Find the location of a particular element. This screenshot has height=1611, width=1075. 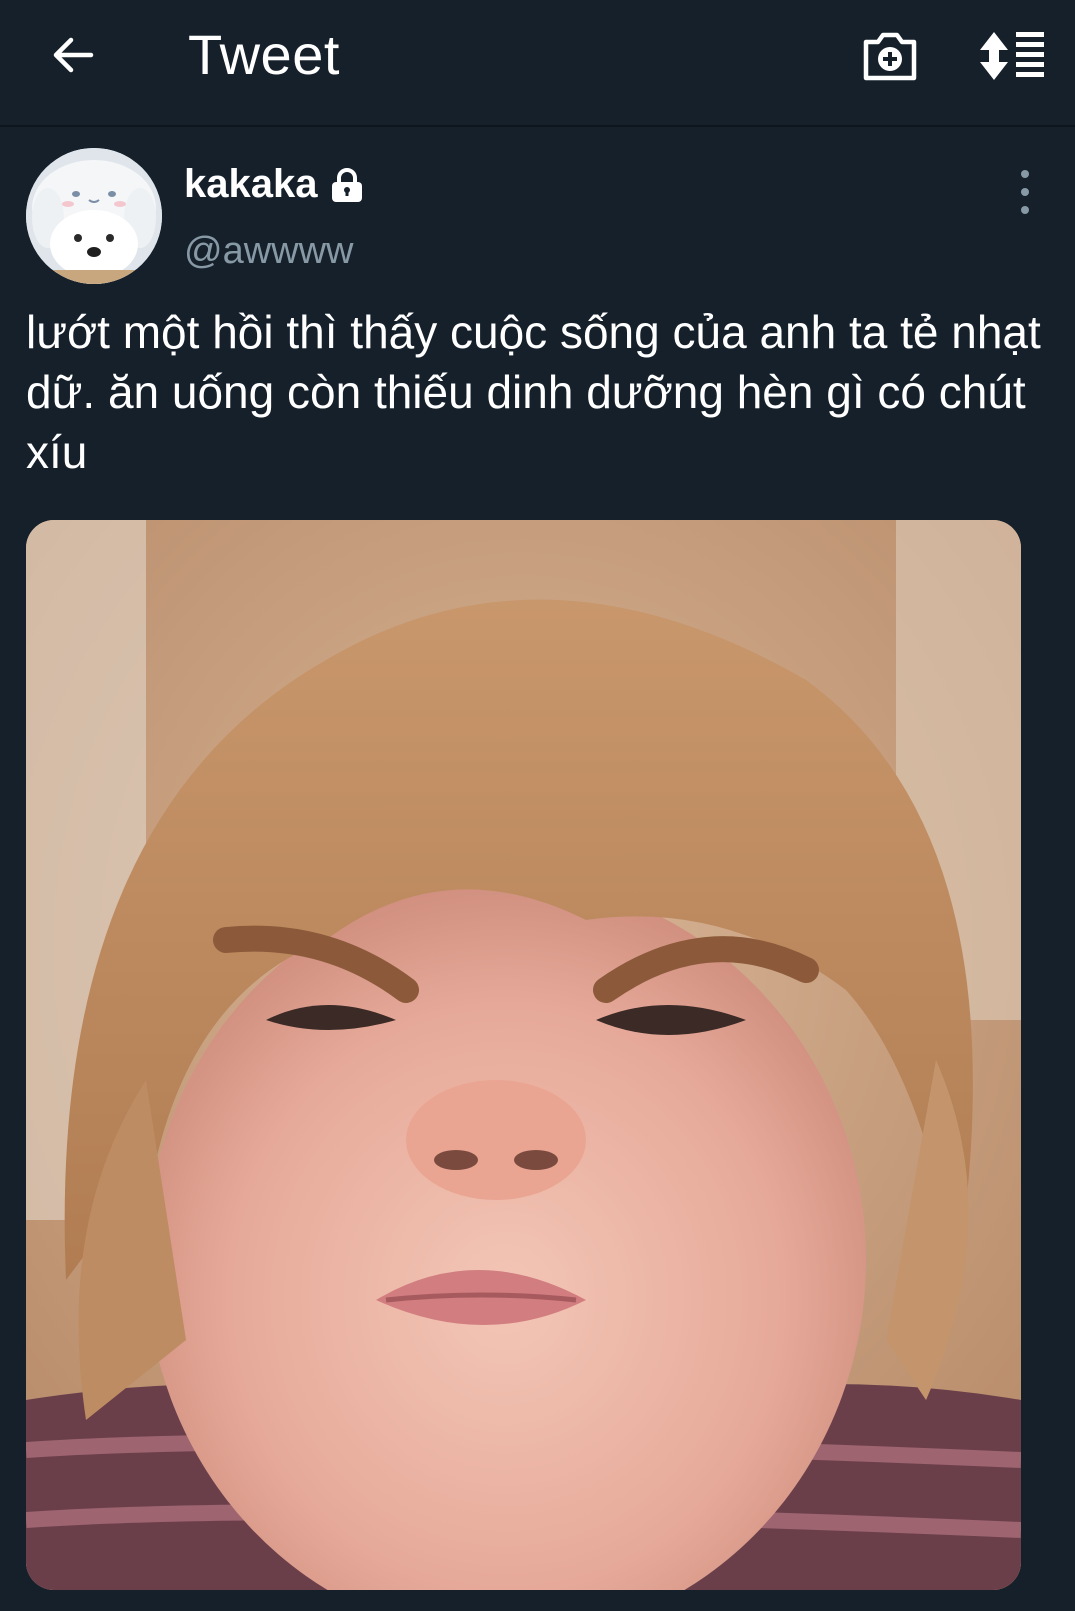

top-app-bar: Tweet is located at coordinates (537, 63).